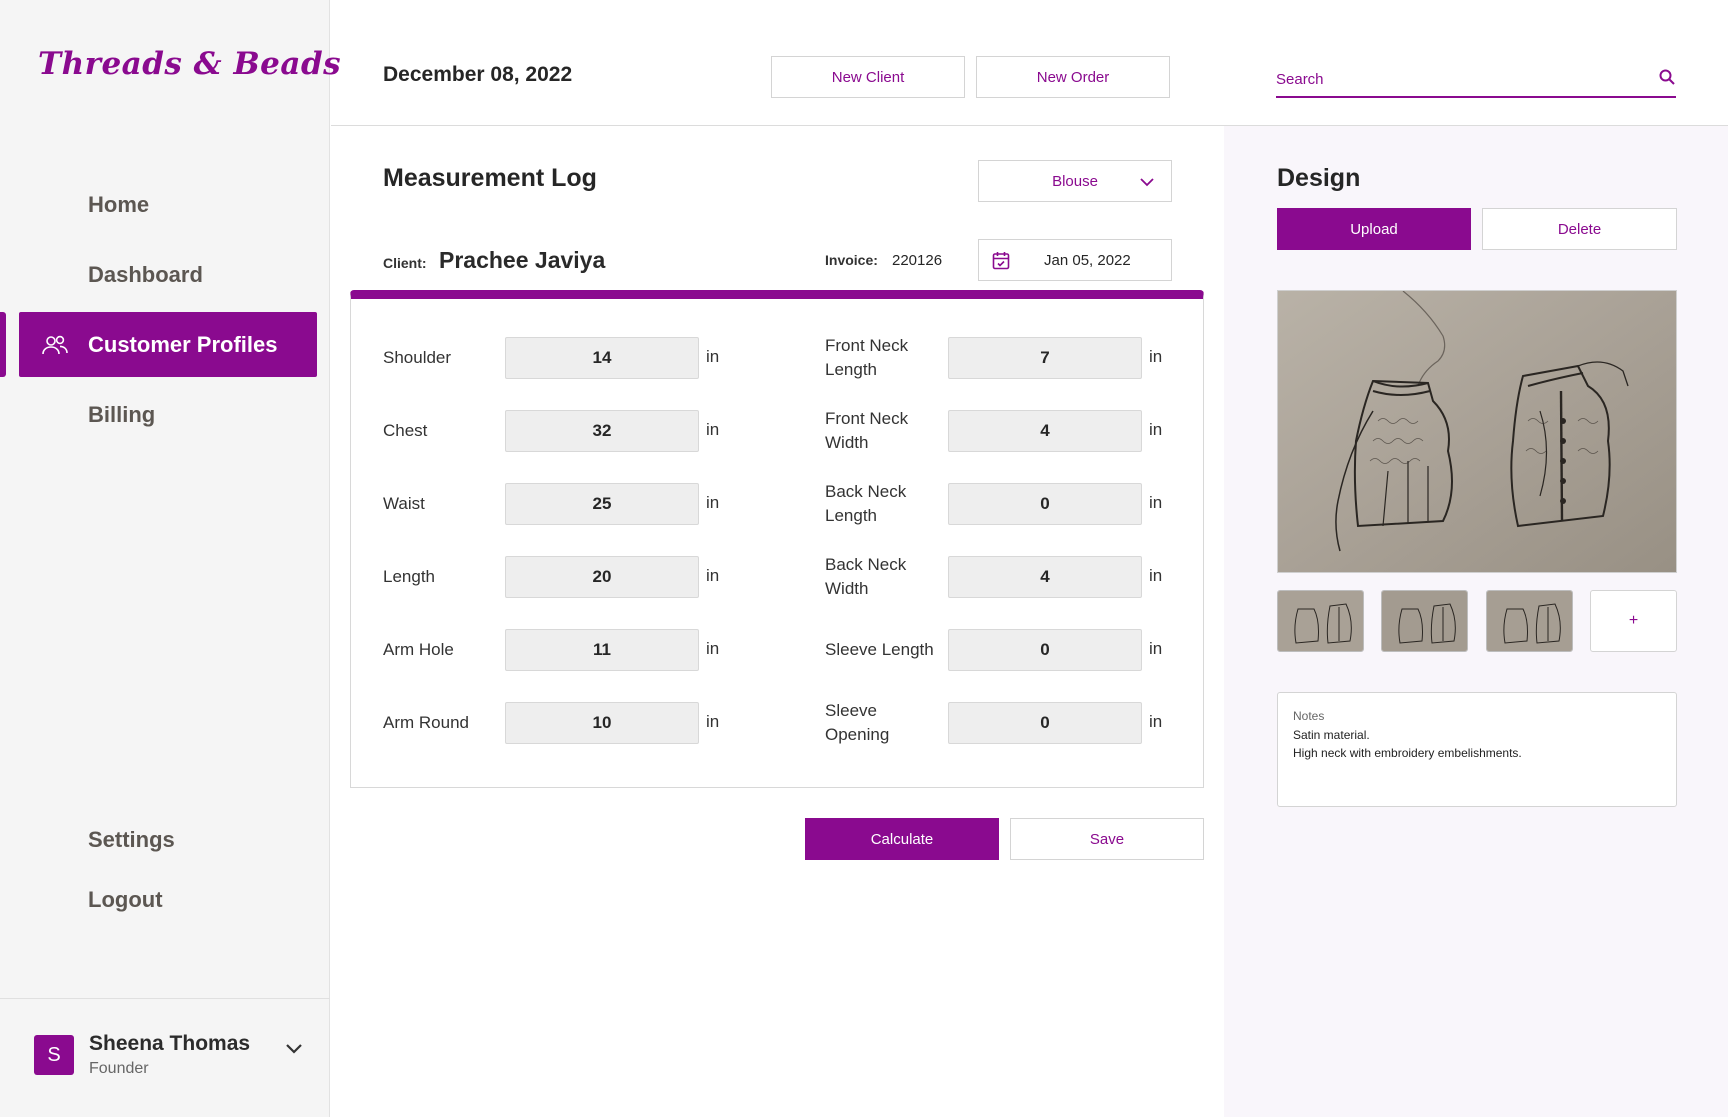 The height and width of the screenshot is (1117, 1728). Describe the element at coordinates (54, 1055) in the screenshot. I see `avatar: S` at that location.